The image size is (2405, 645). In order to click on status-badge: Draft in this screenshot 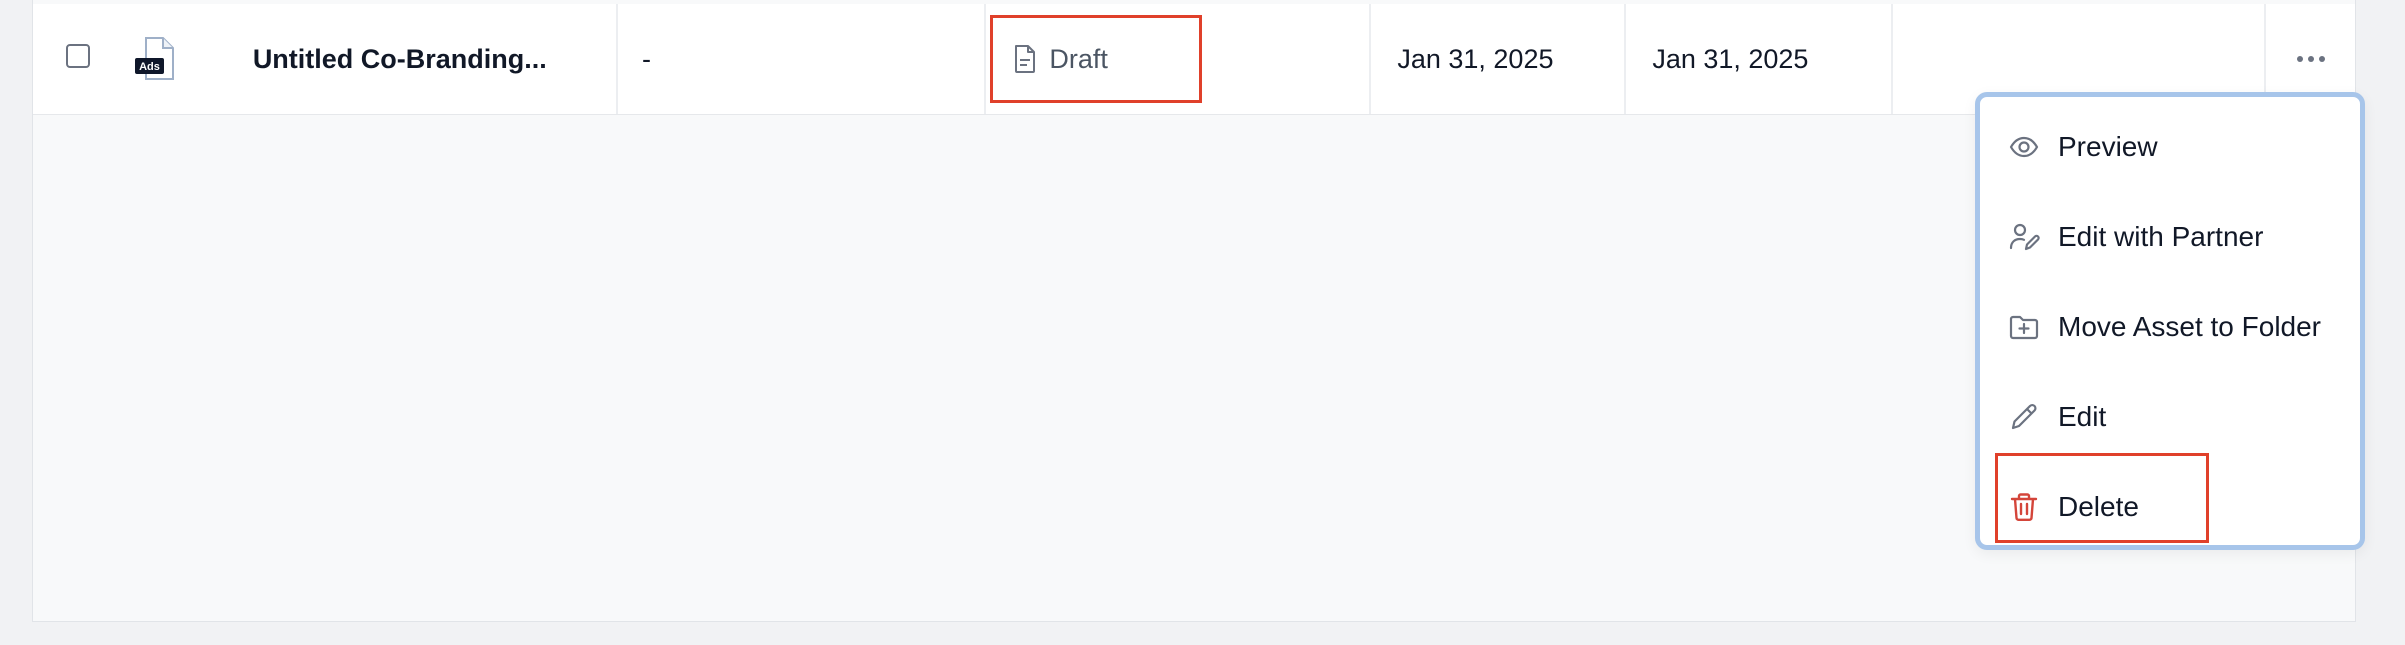, I will do `click(1096, 59)`.